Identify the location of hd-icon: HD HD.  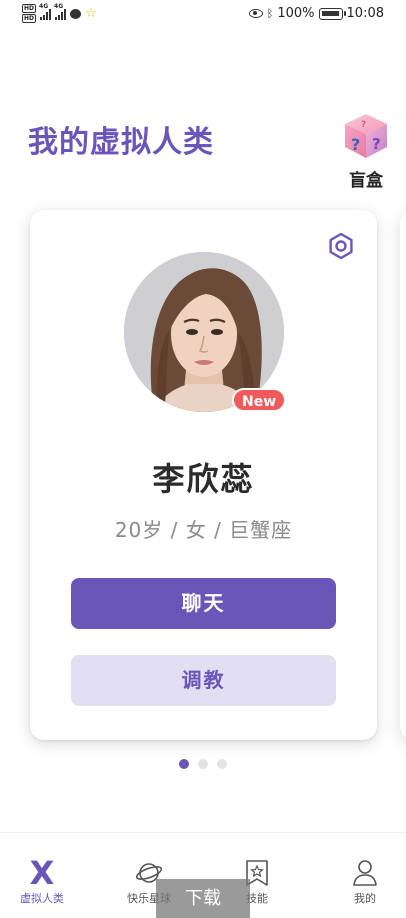
(29, 13).